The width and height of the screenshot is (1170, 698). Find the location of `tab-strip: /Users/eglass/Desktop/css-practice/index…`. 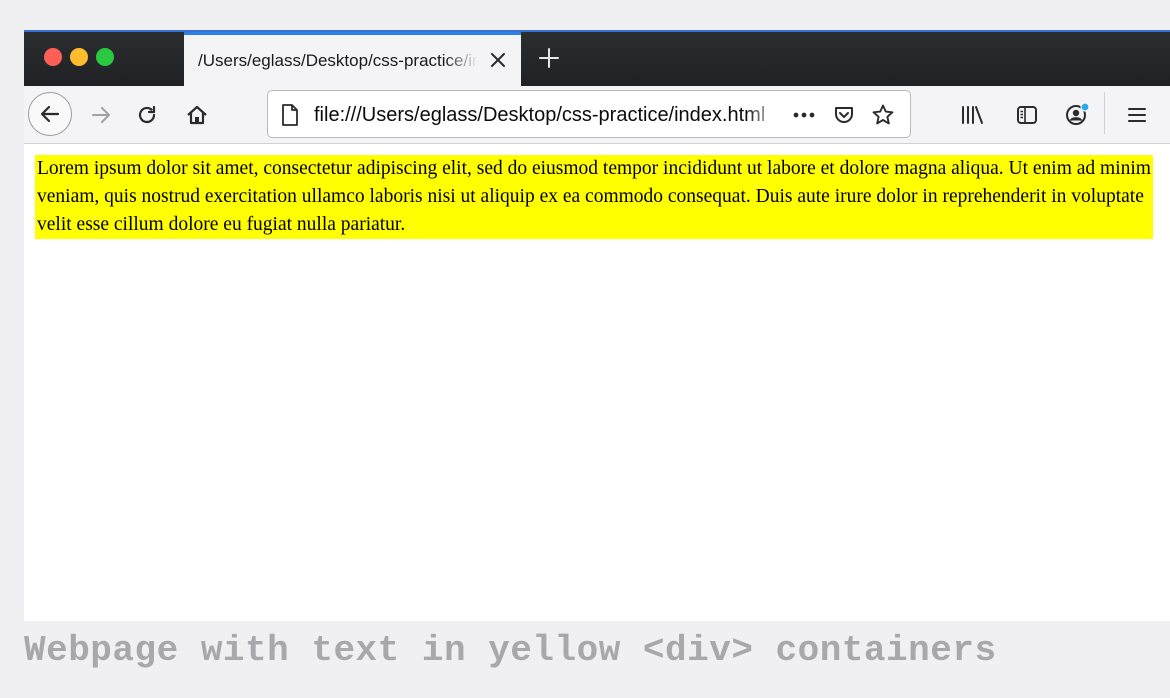

tab-strip: /Users/eglass/Desktop/css-practice/index… is located at coordinates (597, 58).